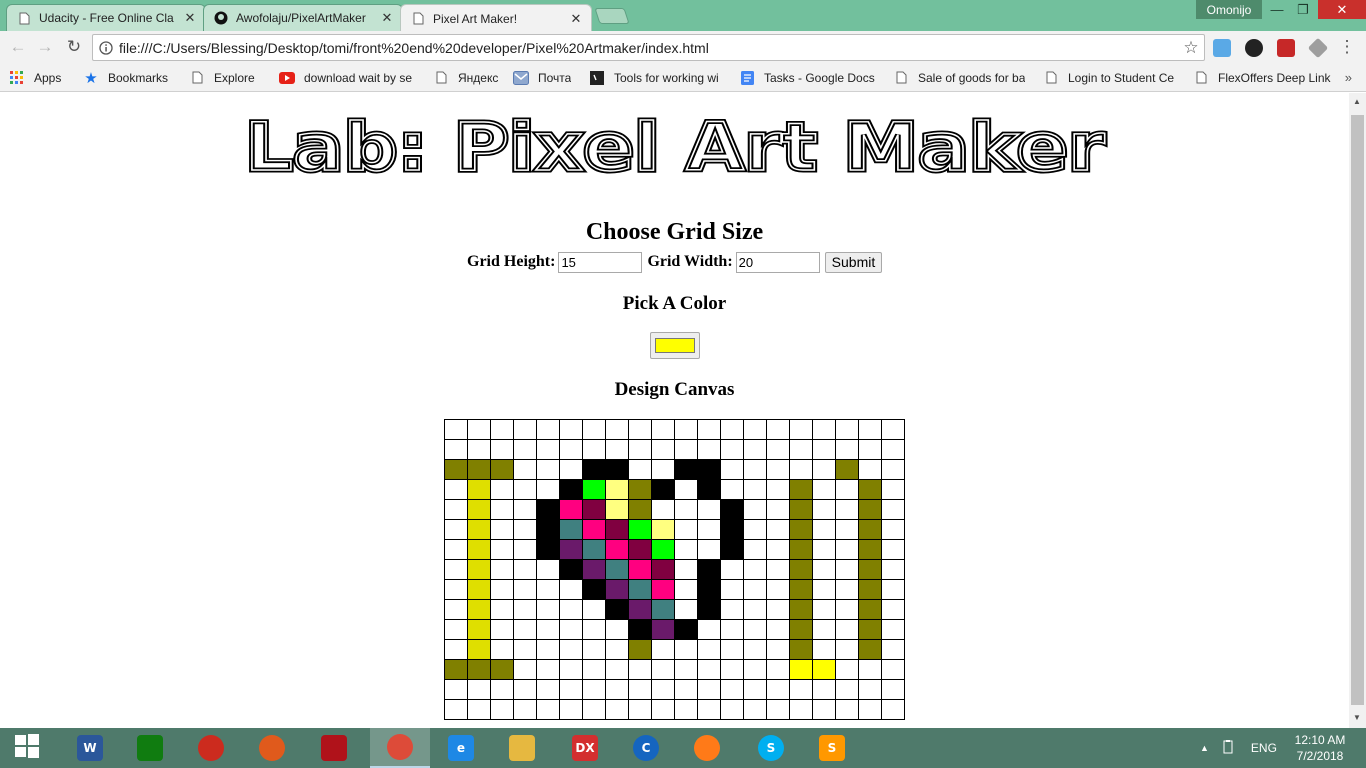  I want to click on submit-button: Submit, so click(853, 262).